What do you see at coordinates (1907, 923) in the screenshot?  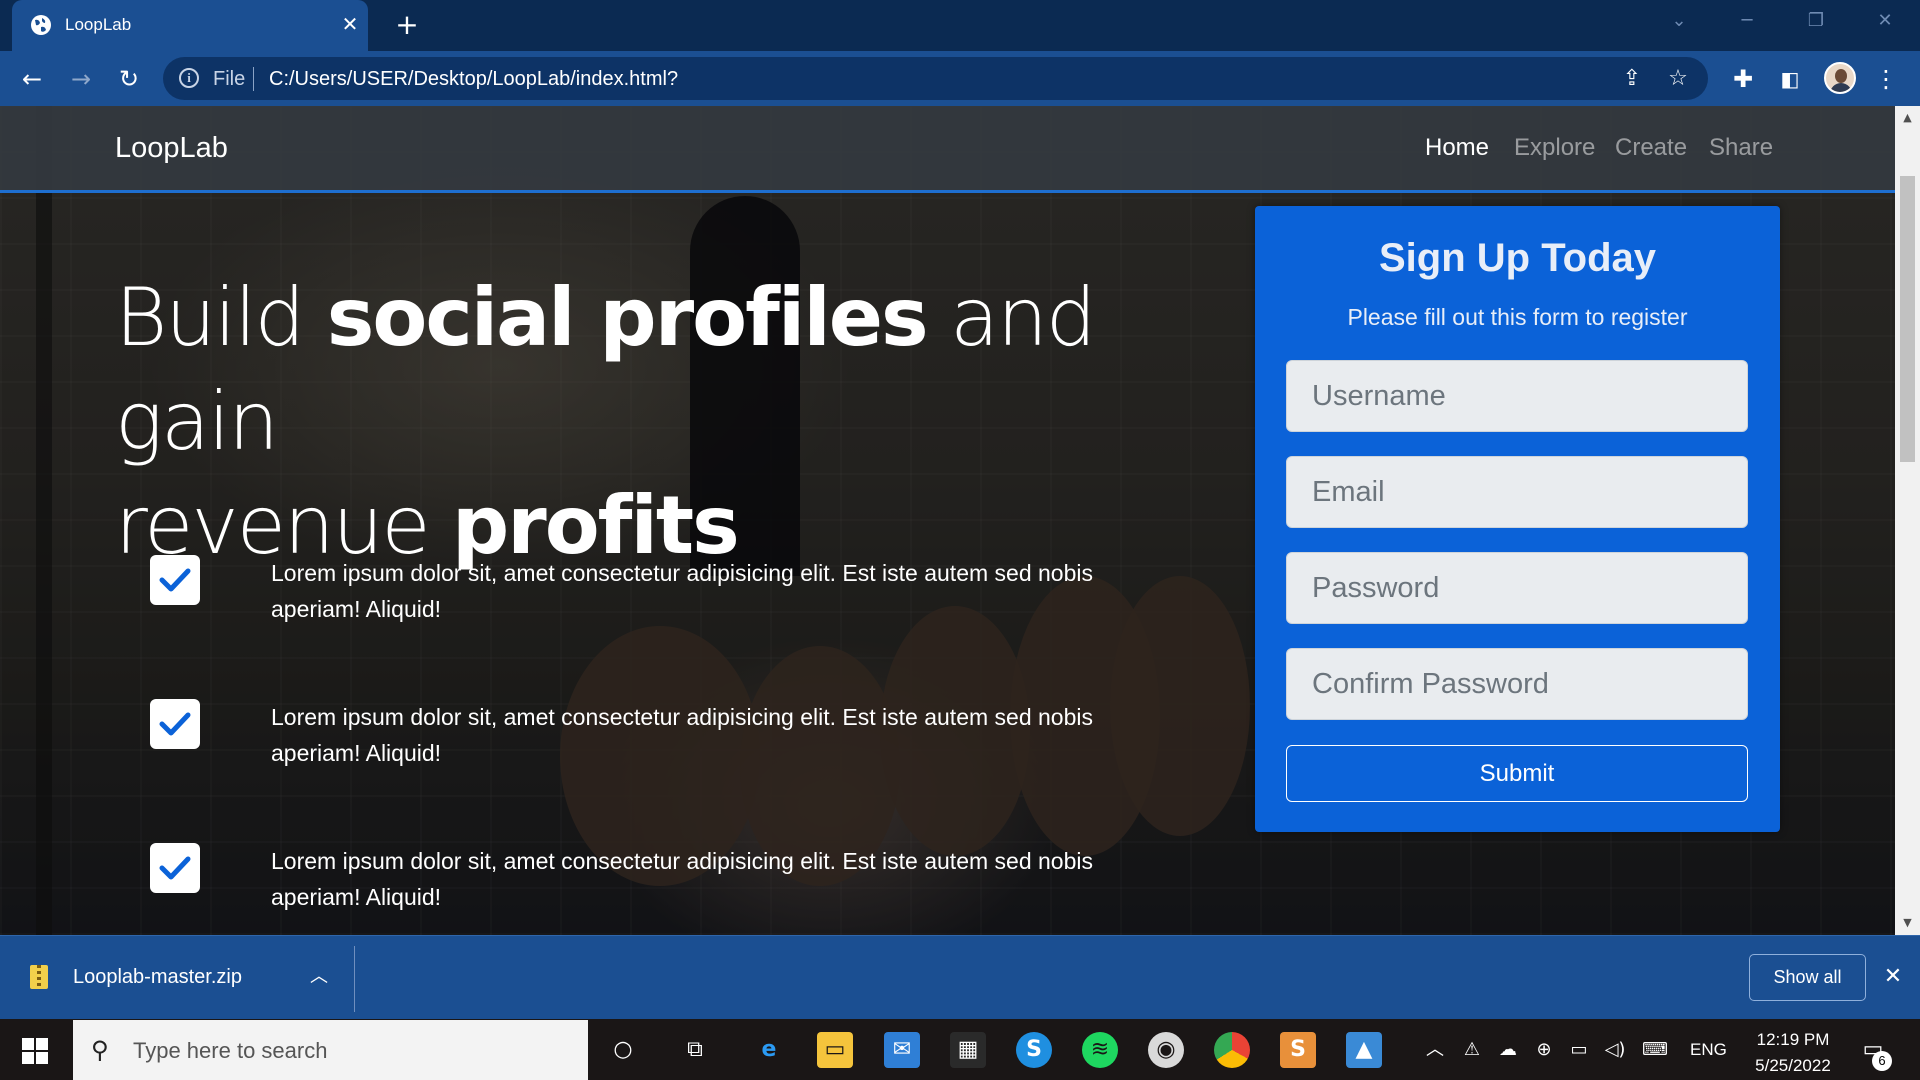 I see `scroll-down-icon: ▼` at bounding box center [1907, 923].